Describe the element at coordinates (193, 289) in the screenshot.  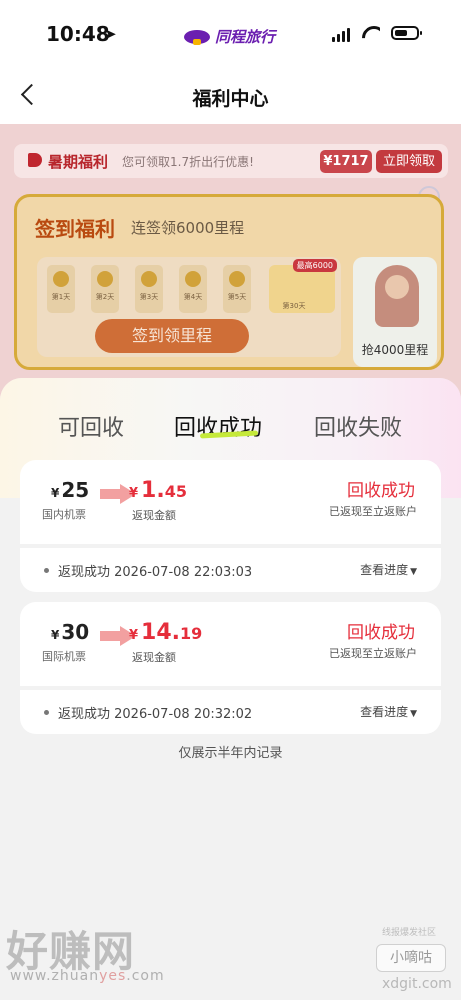
I see `day-item: 第4天` at that location.